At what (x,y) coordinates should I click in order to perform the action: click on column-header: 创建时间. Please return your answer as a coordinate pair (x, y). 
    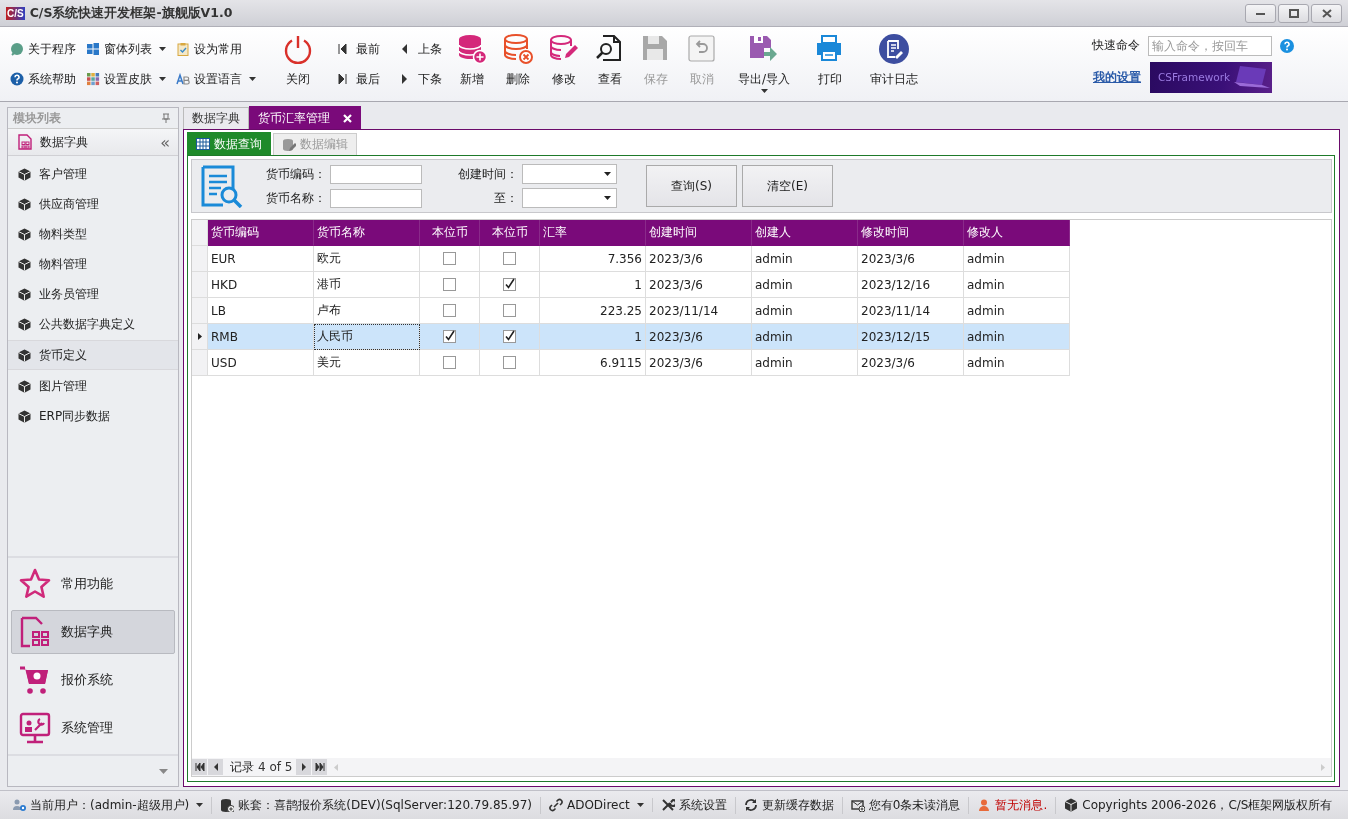
    Looking at the image, I should click on (699, 233).